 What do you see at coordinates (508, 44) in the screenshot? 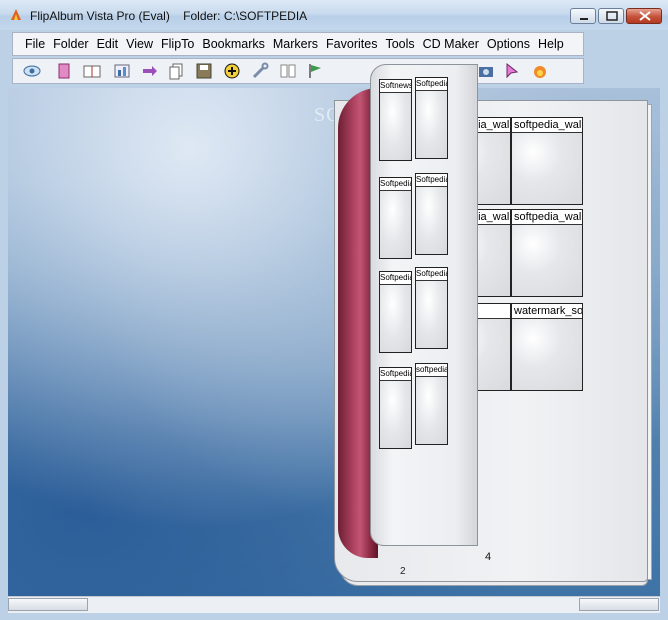
I see `menu-options: Options` at bounding box center [508, 44].